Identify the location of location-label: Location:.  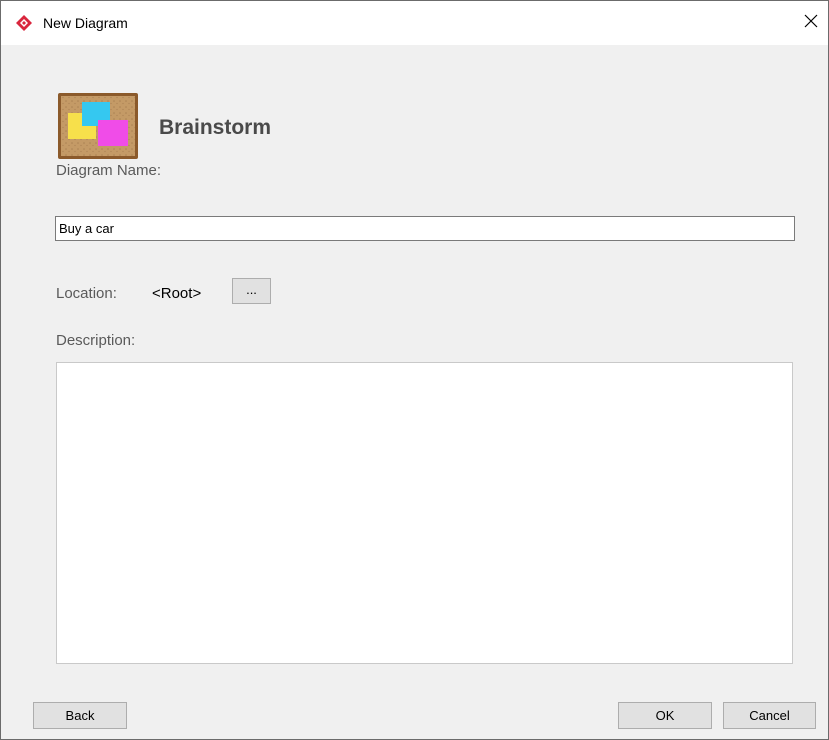
(86, 293).